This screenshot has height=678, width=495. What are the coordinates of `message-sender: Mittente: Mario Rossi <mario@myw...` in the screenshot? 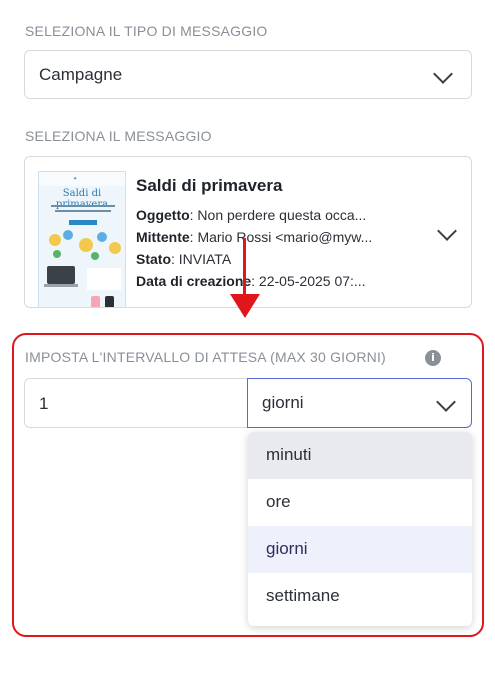 It's located at (254, 237).